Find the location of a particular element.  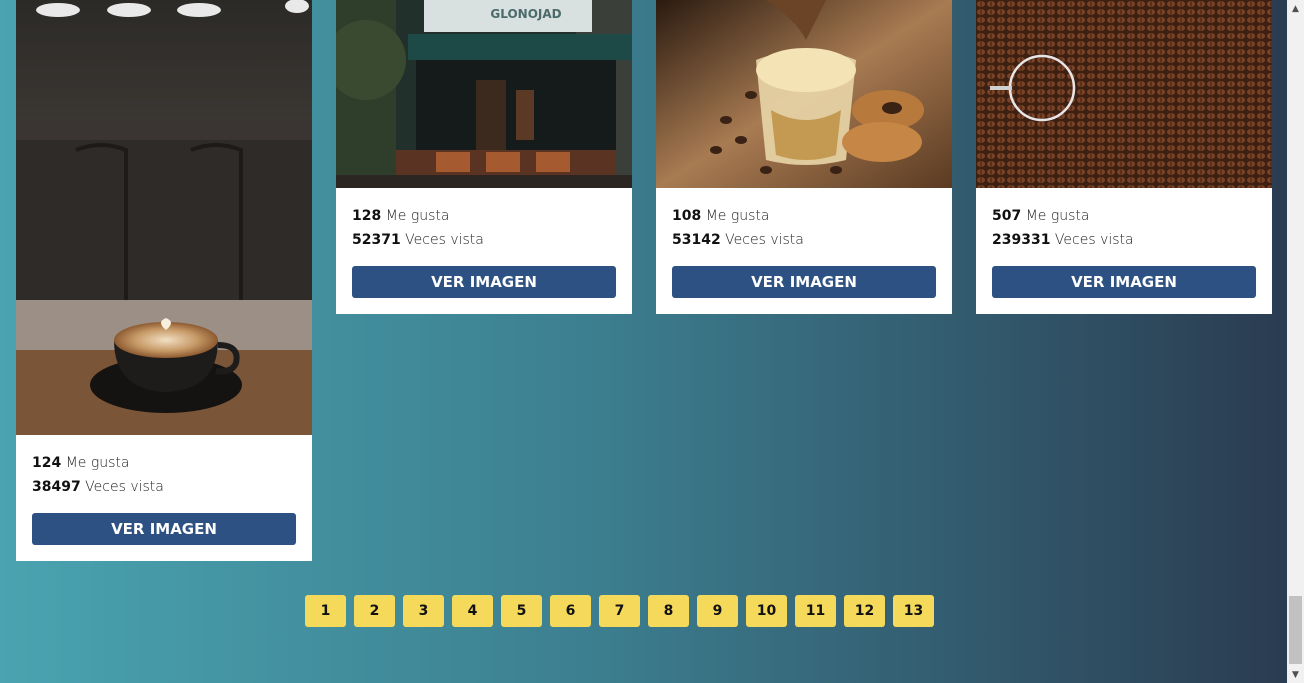

page-button-9: 9 is located at coordinates (717, 611).